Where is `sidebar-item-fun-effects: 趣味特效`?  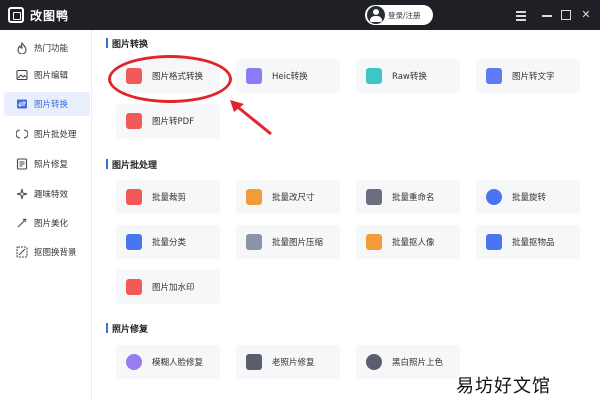
sidebar-item-fun-effects: 趣味特效 is located at coordinates (47, 194).